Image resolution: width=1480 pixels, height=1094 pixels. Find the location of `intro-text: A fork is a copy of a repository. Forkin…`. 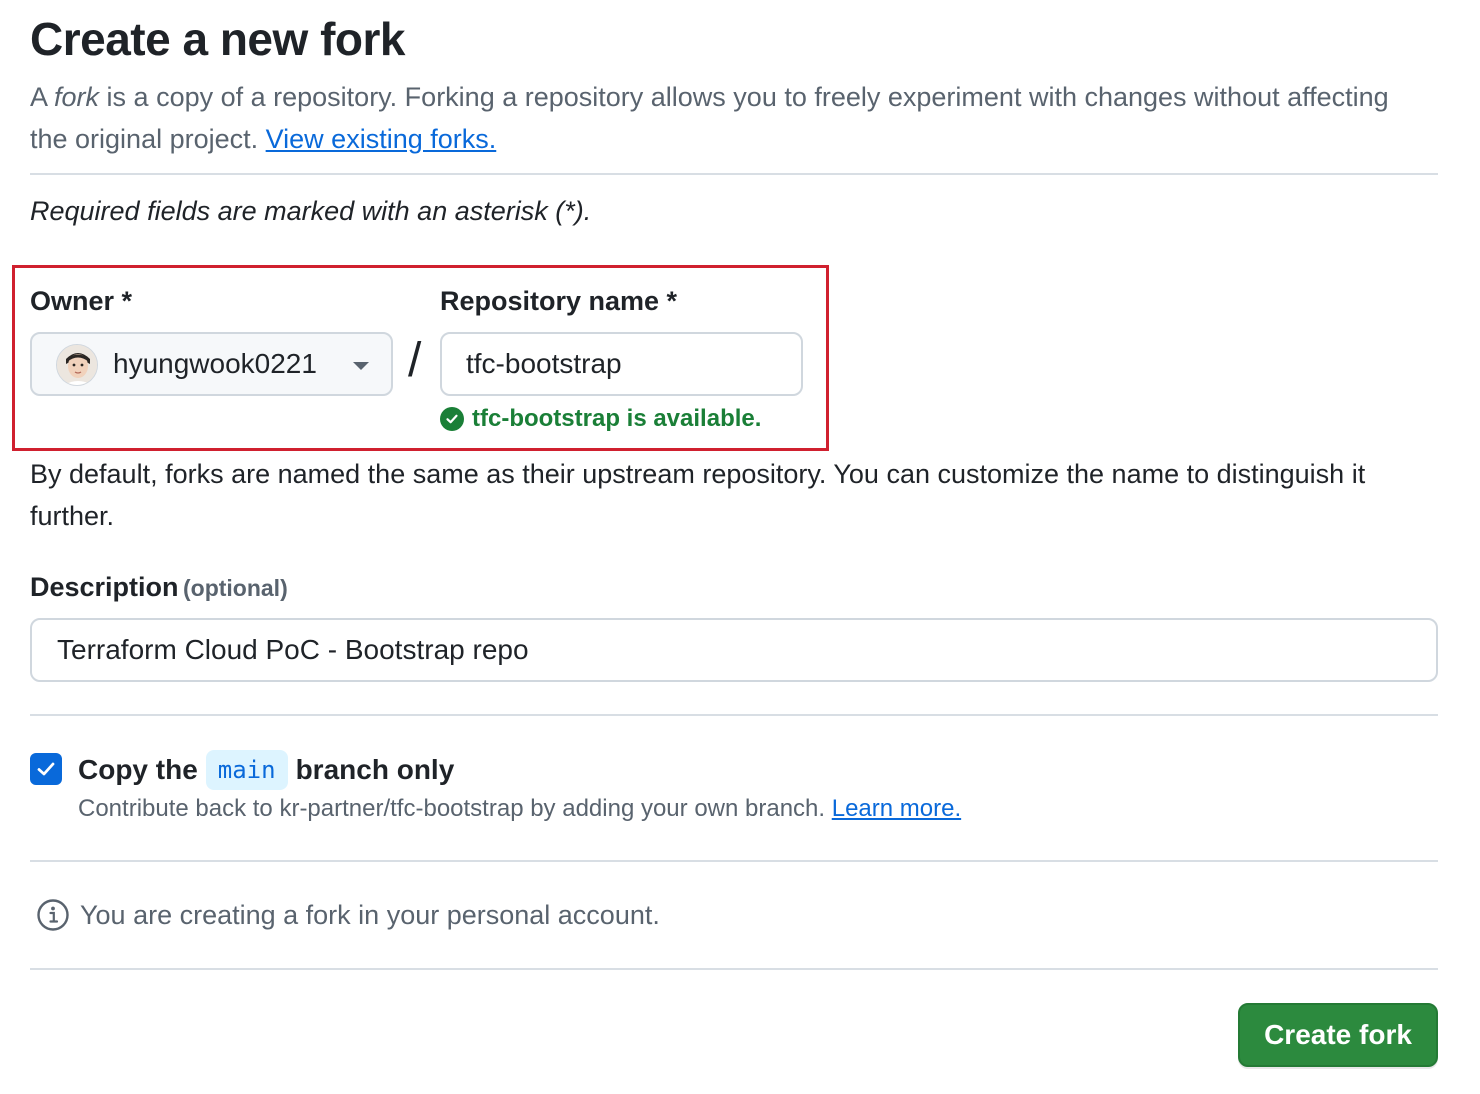

intro-text: A fork is a copy of a repository. Forkin… is located at coordinates (730, 118).